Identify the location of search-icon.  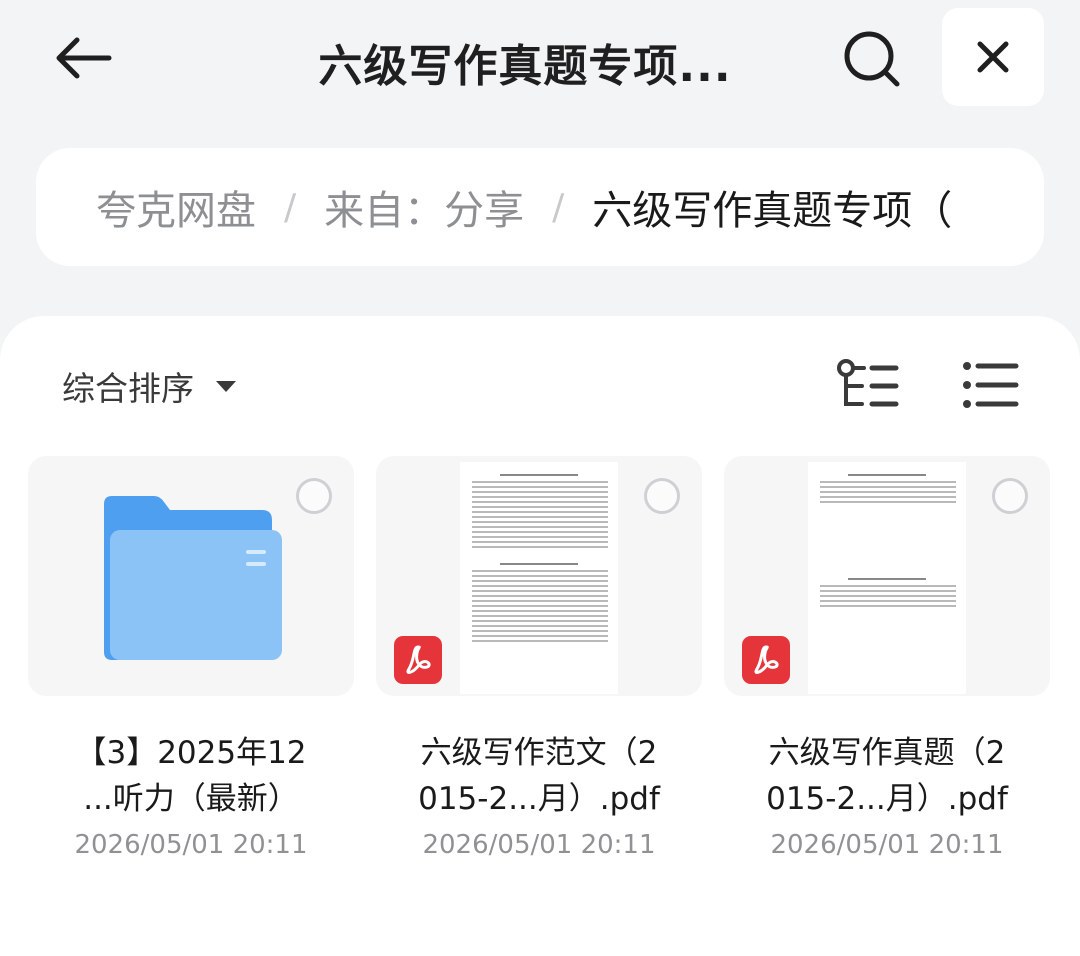
(872, 59).